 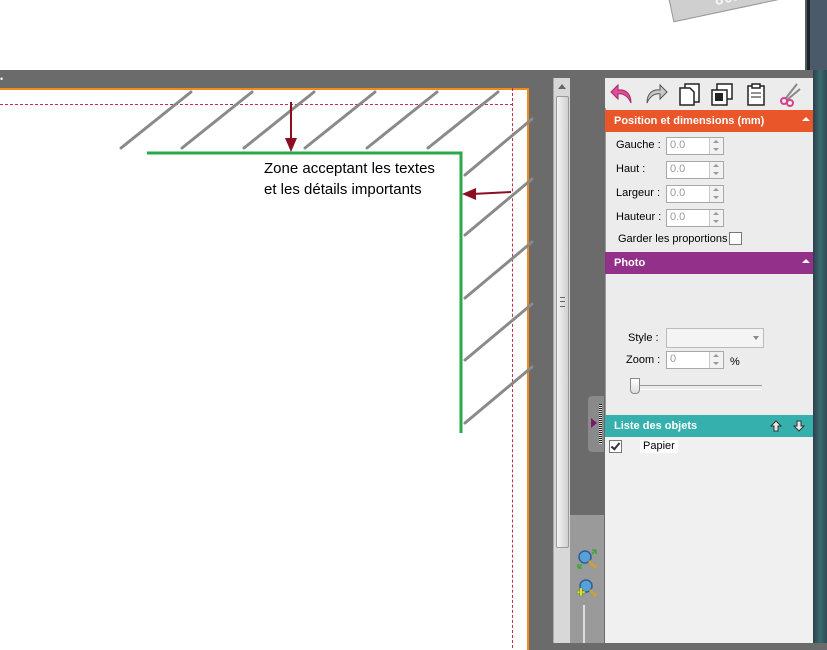 What do you see at coordinates (687, 359) in the screenshot?
I see `zoom-input` at bounding box center [687, 359].